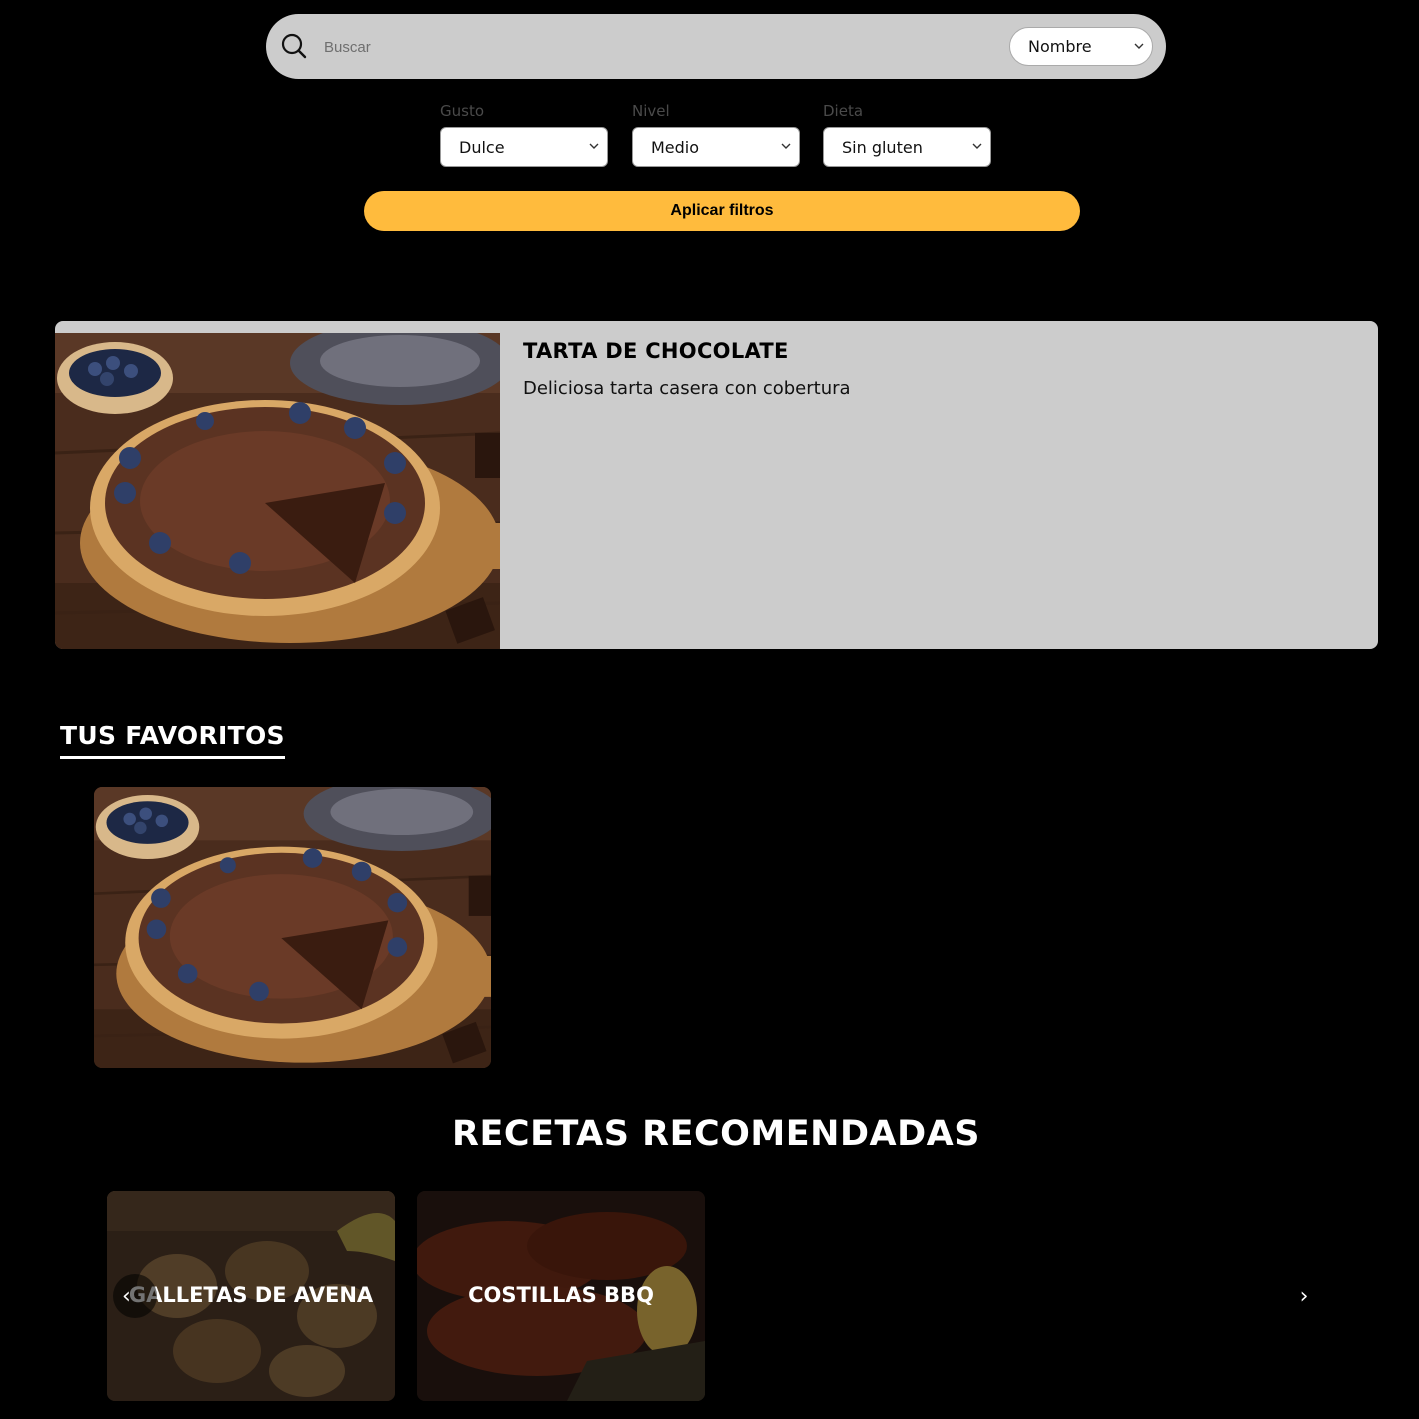  What do you see at coordinates (656, 351) in the screenshot?
I see `featured-recipe-title: TARTA DE CHOCOLATE` at bounding box center [656, 351].